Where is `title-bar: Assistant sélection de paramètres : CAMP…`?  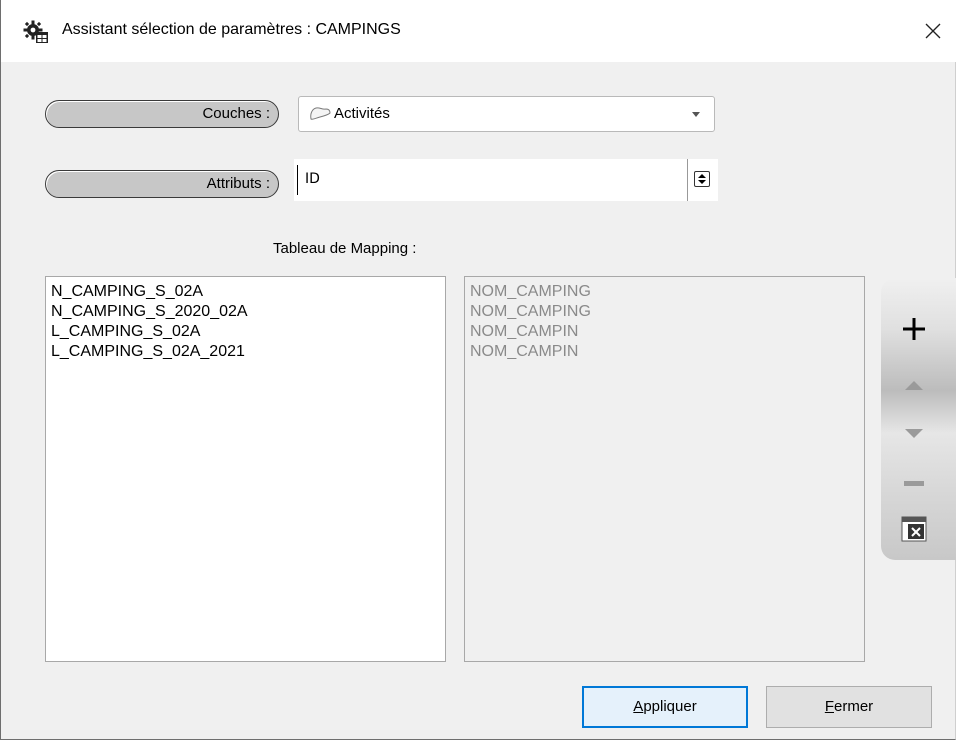 title-bar: Assistant sélection de paramètres : CAMP… is located at coordinates (478, 31).